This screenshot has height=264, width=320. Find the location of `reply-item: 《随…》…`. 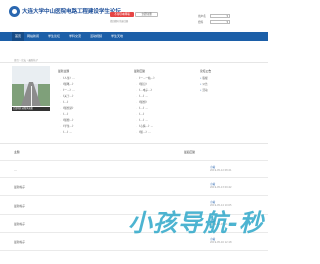

reply-item: 《随…》… is located at coordinates (143, 132).